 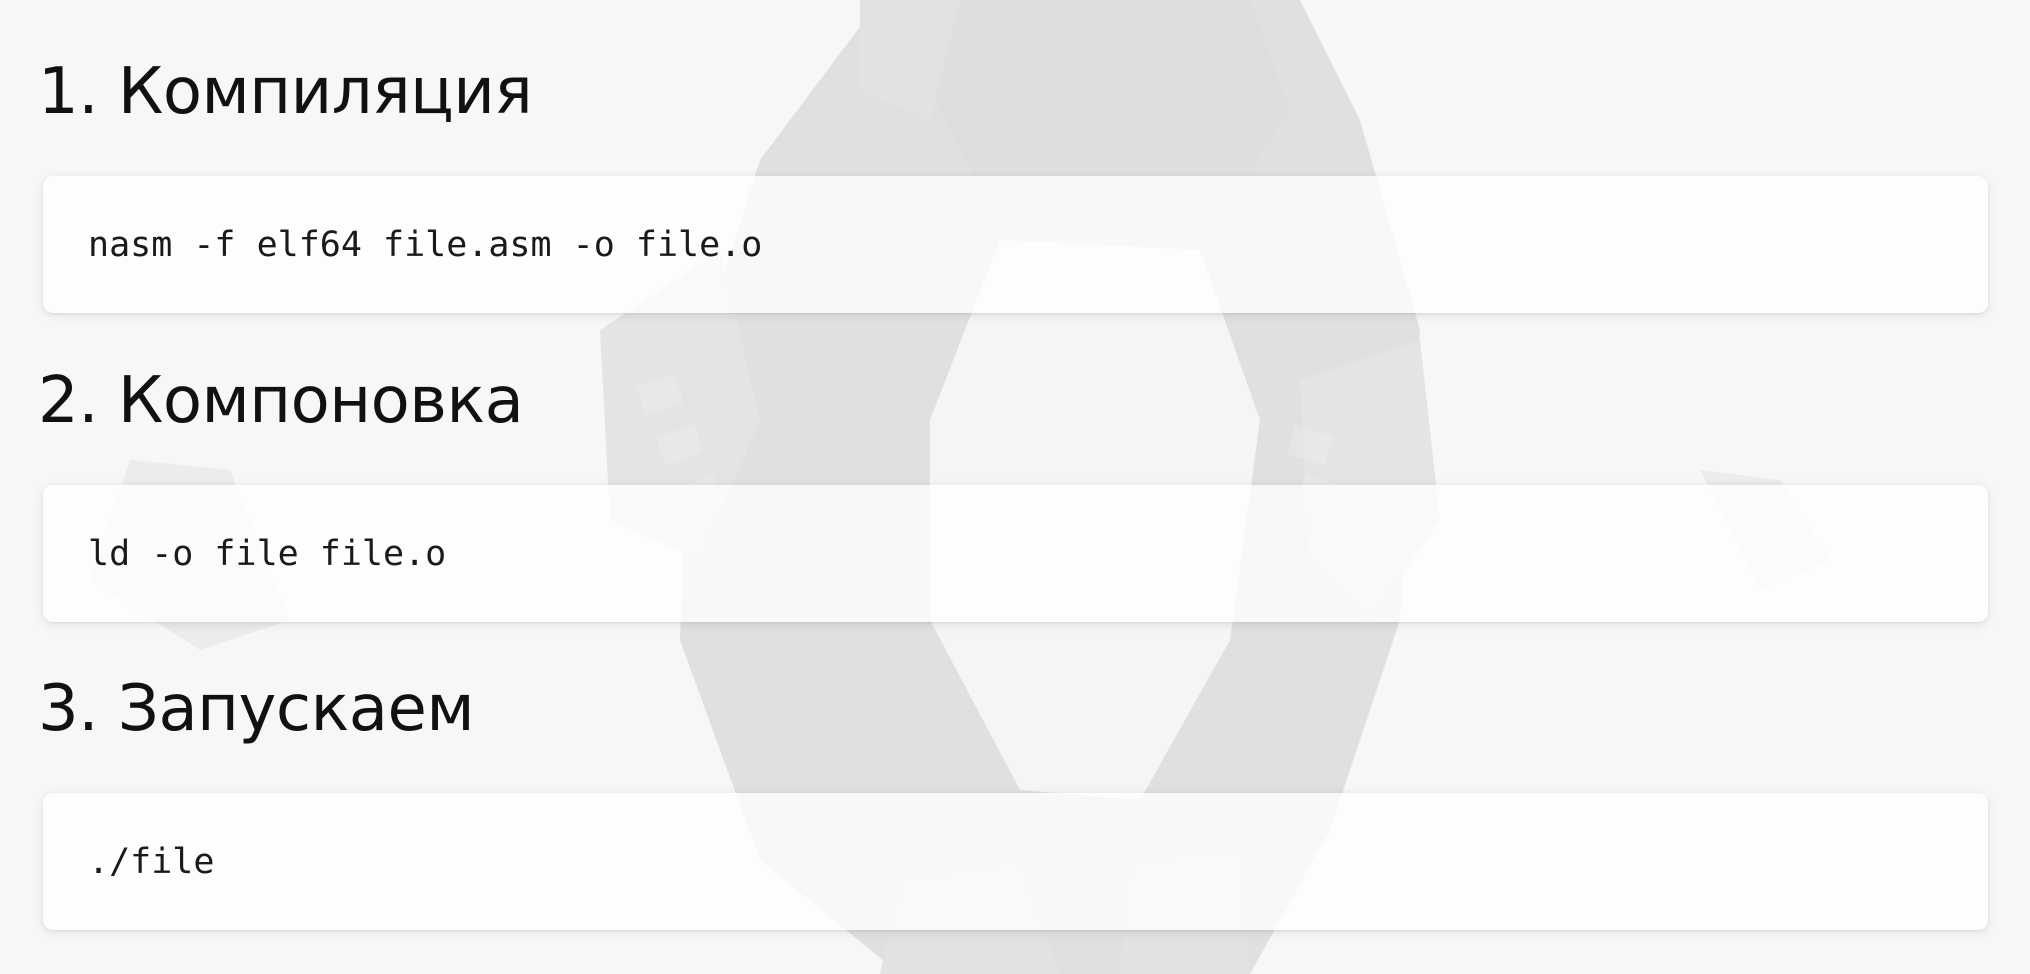 What do you see at coordinates (425, 244) in the screenshot?
I see `code-command-compile: nasm -f elf64 file.asm -o file.o` at bounding box center [425, 244].